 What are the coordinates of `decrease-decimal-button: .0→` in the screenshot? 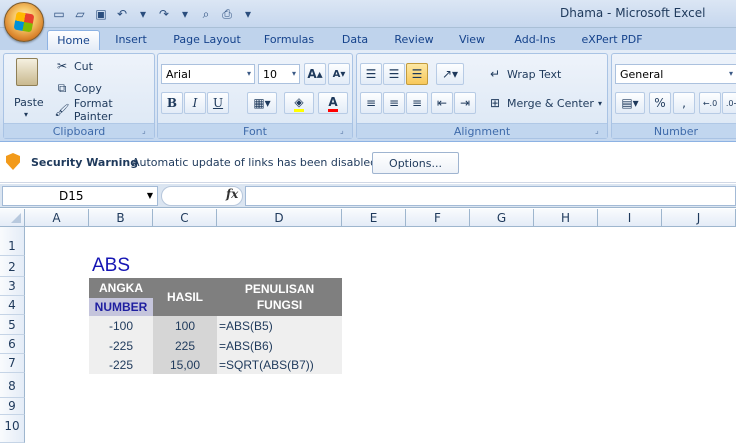 It's located at (729, 103).